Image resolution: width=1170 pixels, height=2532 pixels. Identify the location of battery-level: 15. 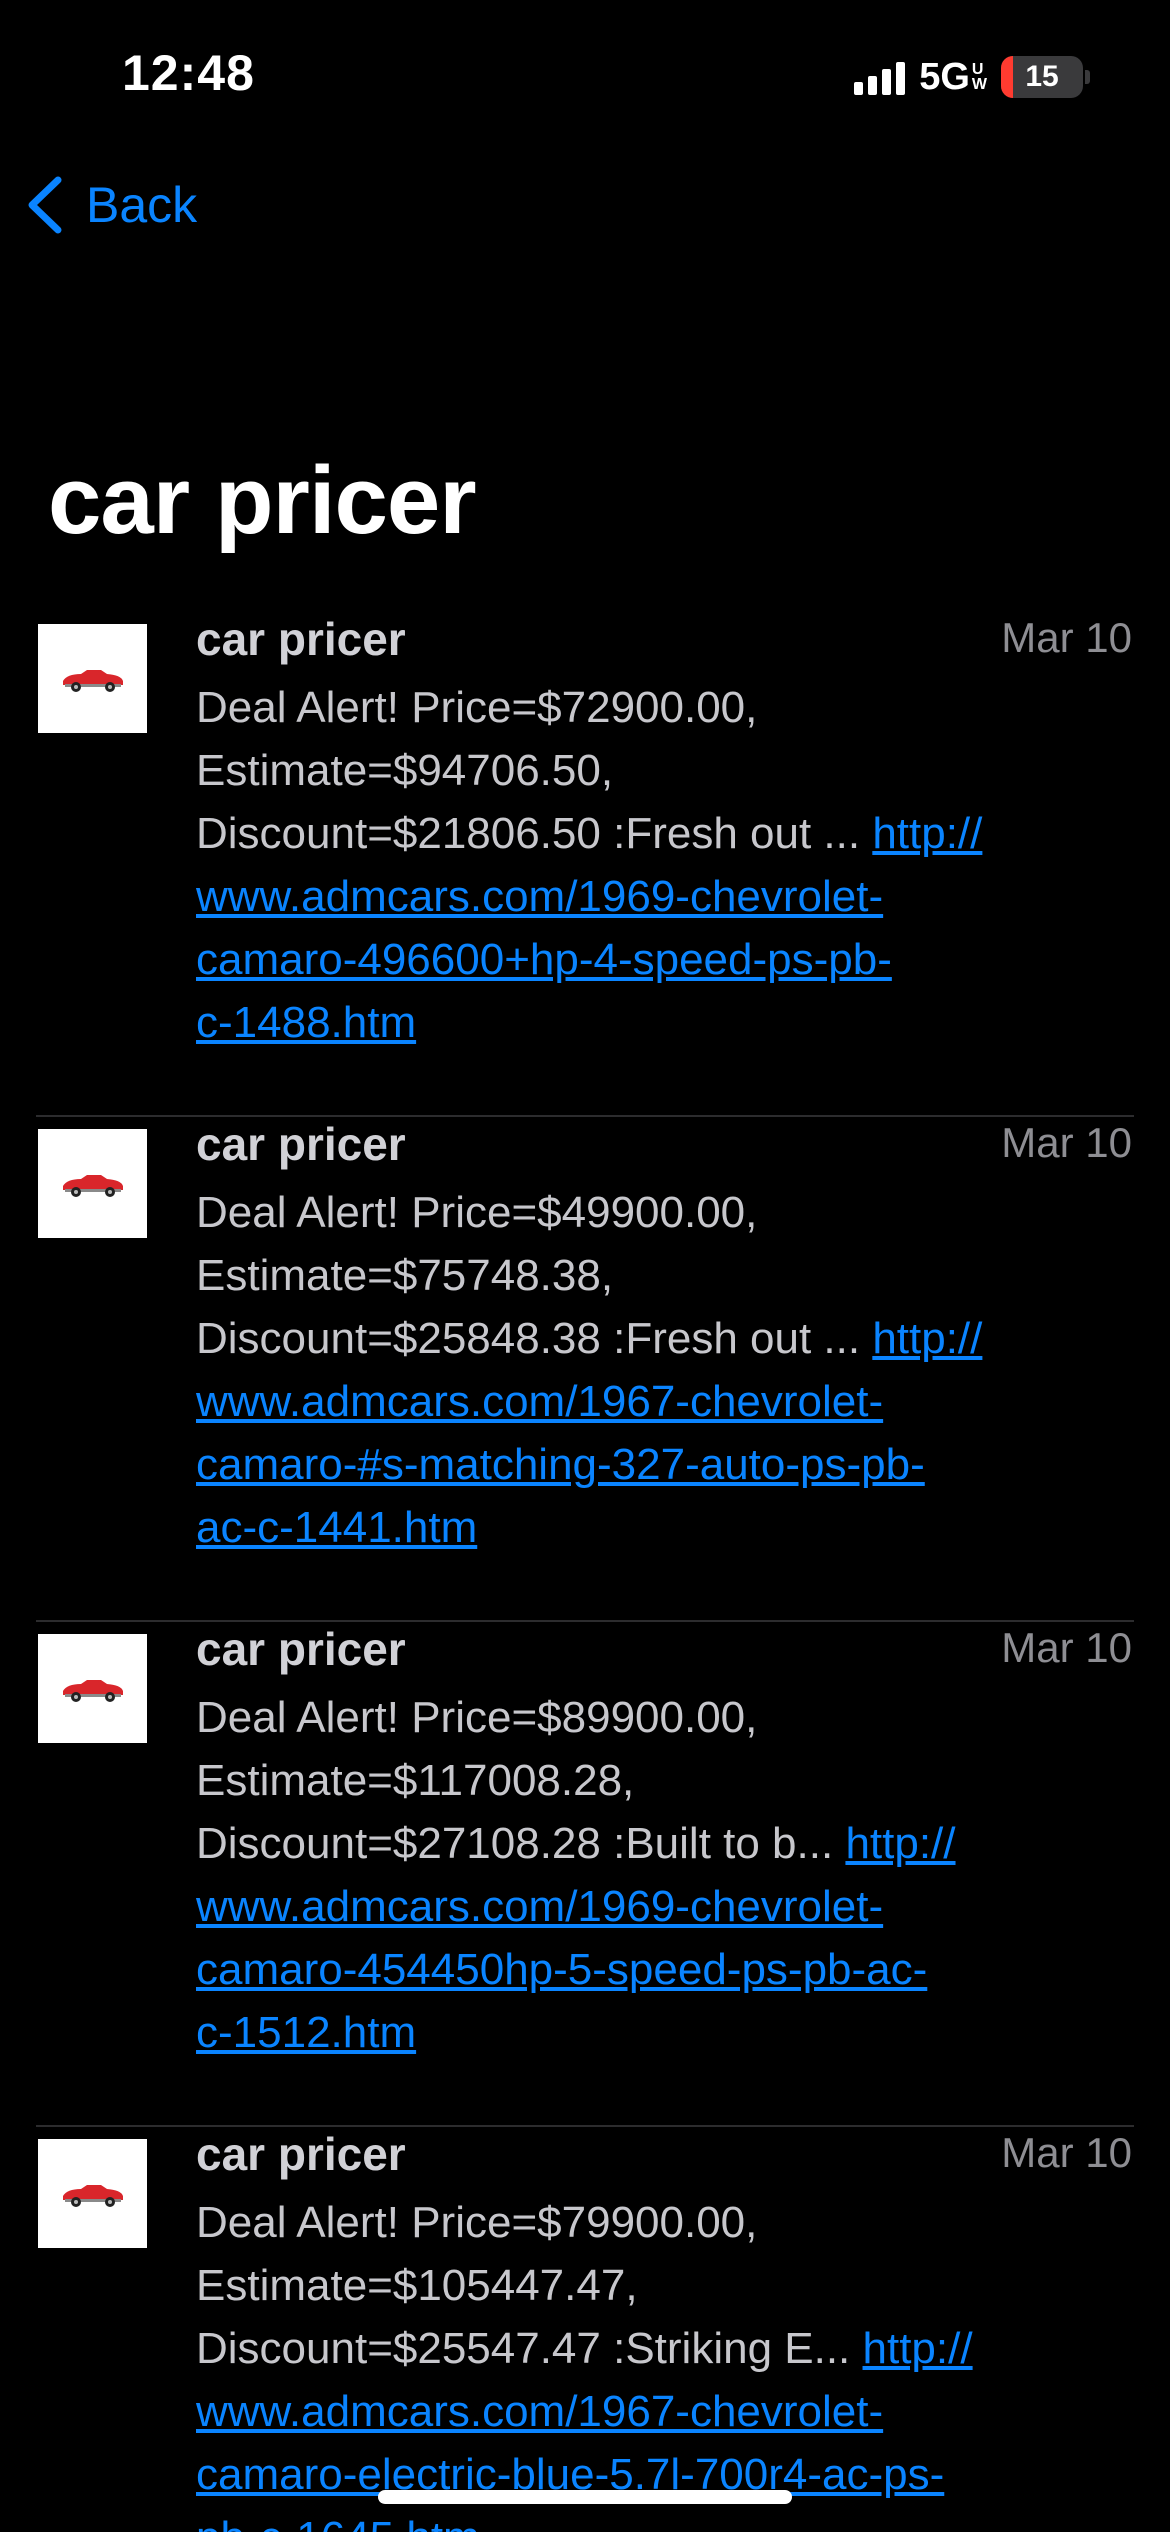
(1042, 76).